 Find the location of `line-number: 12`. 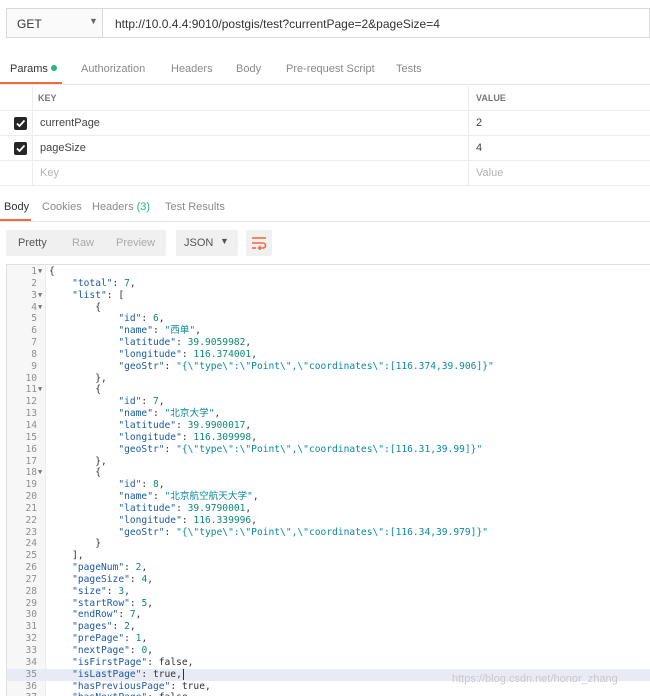

line-number: 12 is located at coordinates (31, 402).